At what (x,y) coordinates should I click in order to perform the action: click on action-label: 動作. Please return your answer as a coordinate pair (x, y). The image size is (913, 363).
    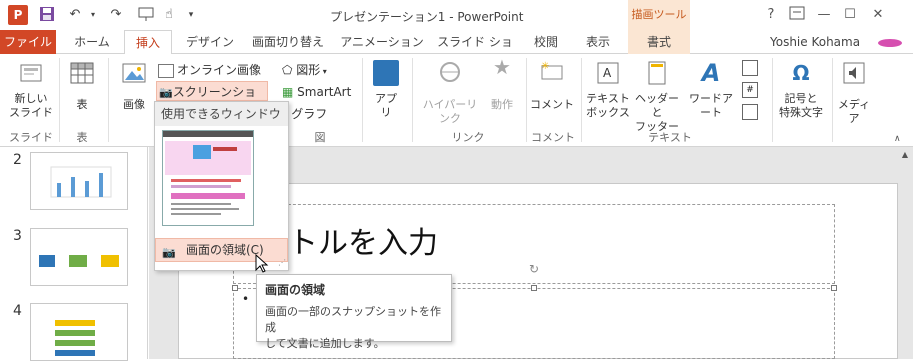
    Looking at the image, I should click on (502, 104).